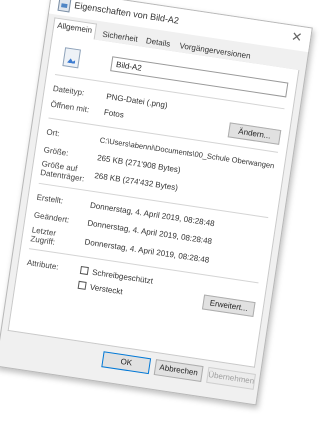 The image size is (329, 422). Describe the element at coordinates (122, 276) in the screenshot. I see `readonly-label: Schreibgeschützt` at that location.